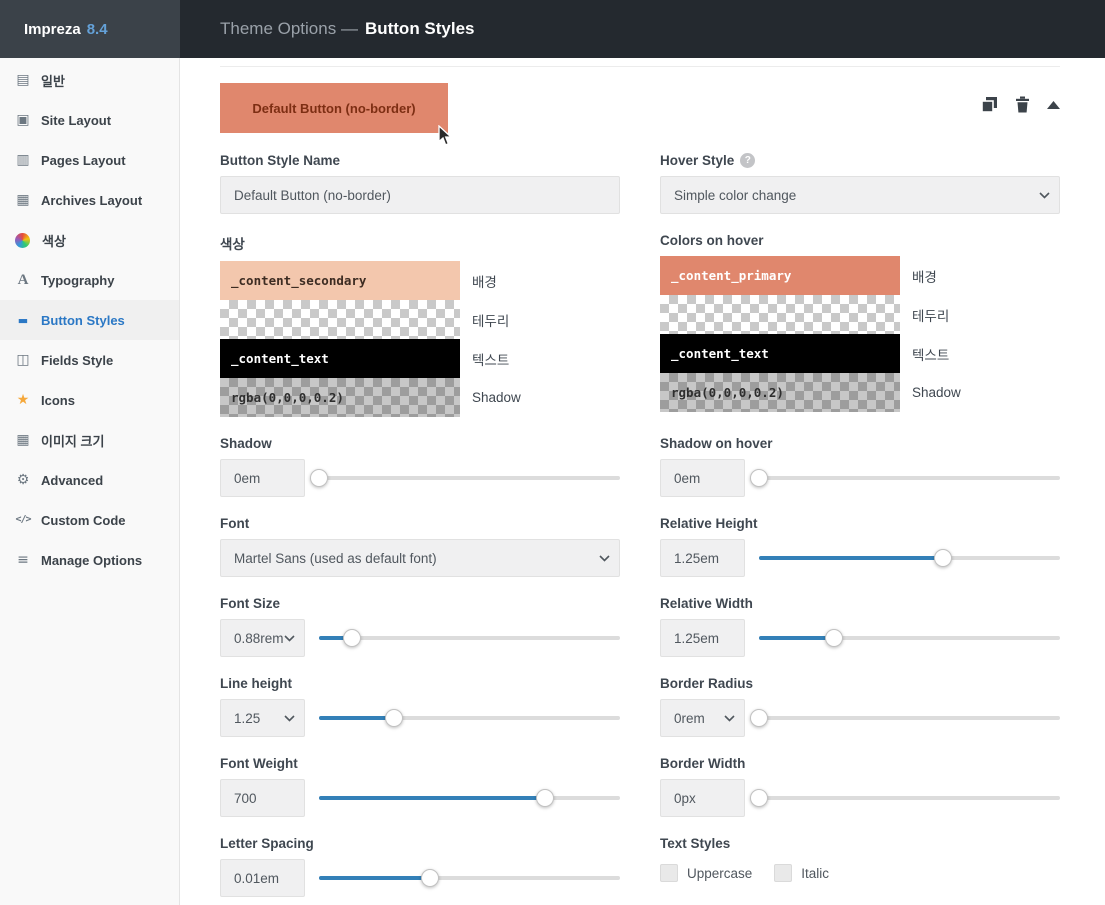 The height and width of the screenshot is (905, 1105). What do you see at coordinates (250, 603) in the screenshot?
I see `field-label: Font Size` at bounding box center [250, 603].